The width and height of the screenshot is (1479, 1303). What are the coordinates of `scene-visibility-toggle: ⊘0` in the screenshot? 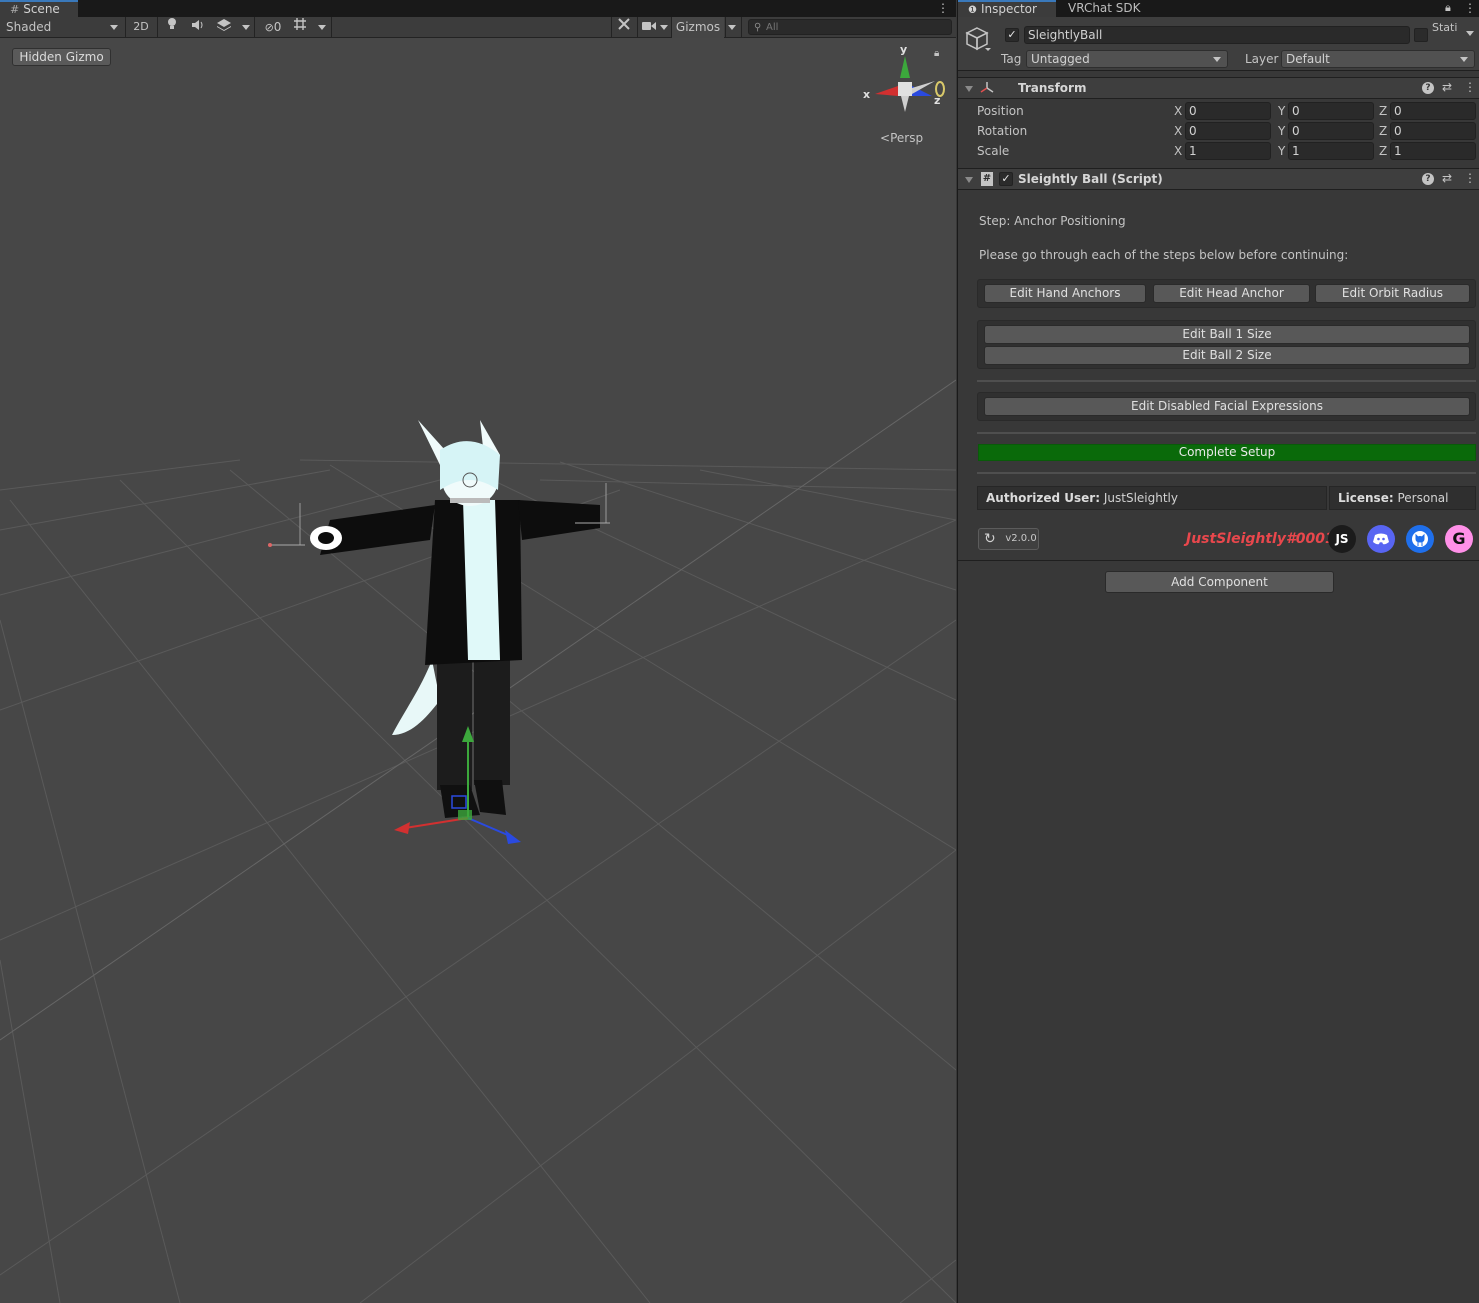 It's located at (273, 27).